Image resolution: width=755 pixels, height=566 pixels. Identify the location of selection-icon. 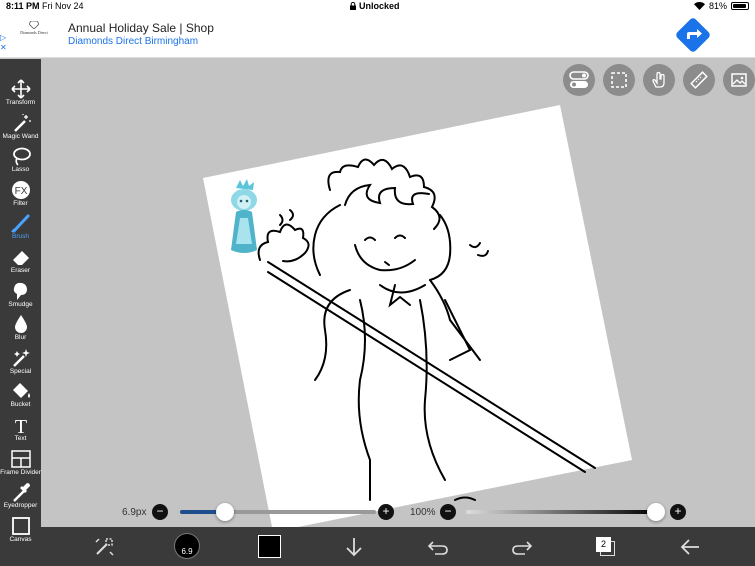
(619, 80).